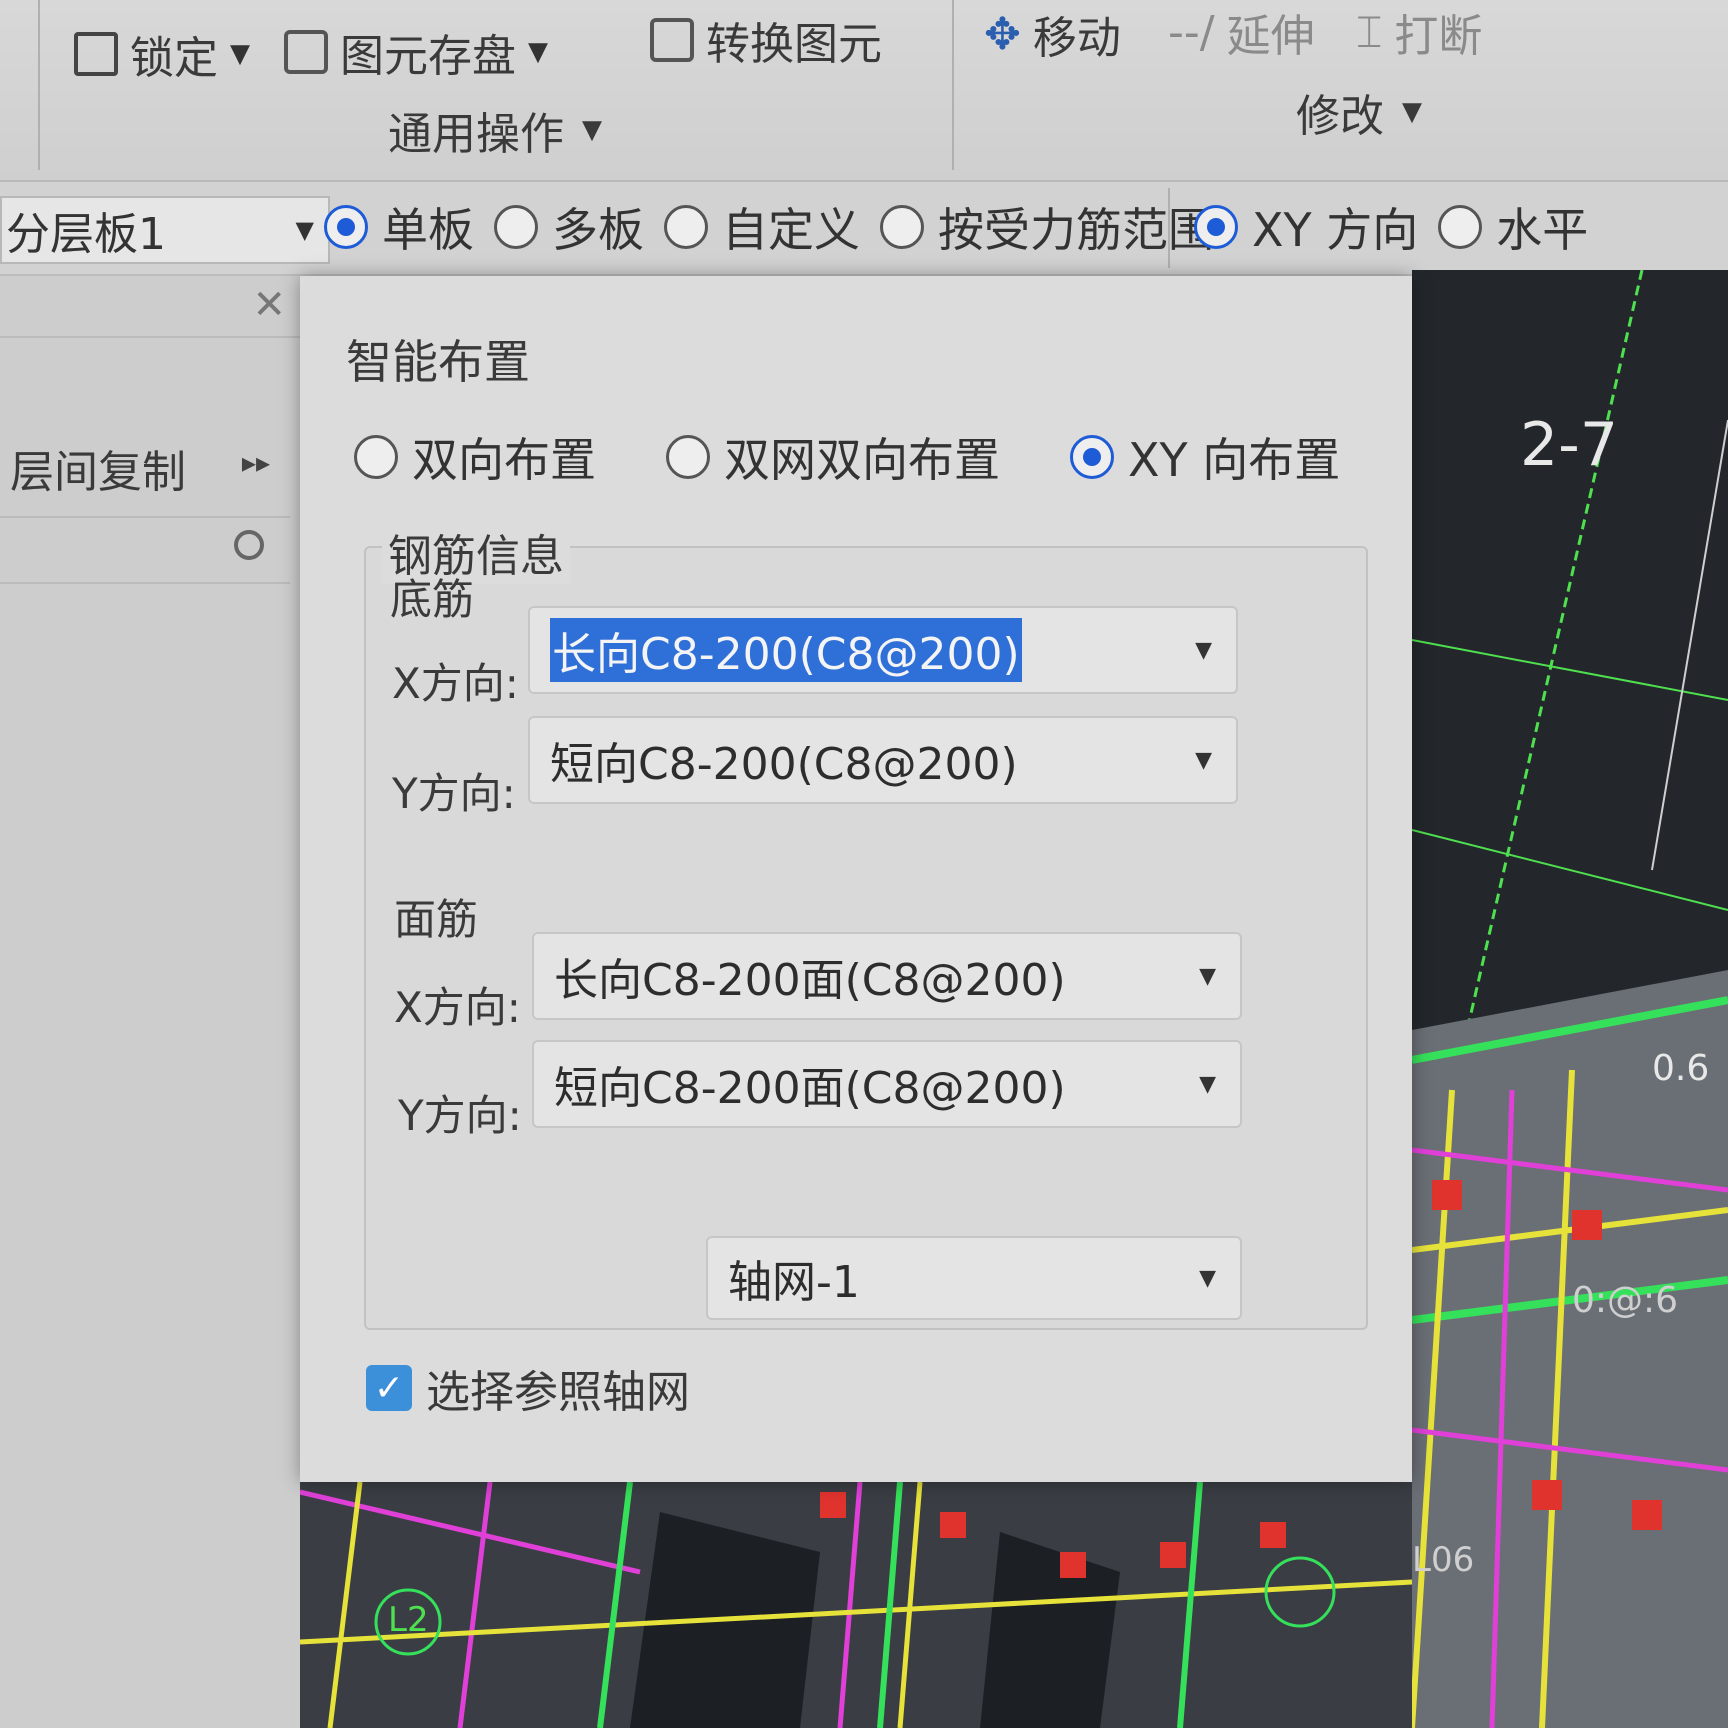  Describe the element at coordinates (1270, 36) in the screenshot. I see `extend-label: 延伸` at that location.